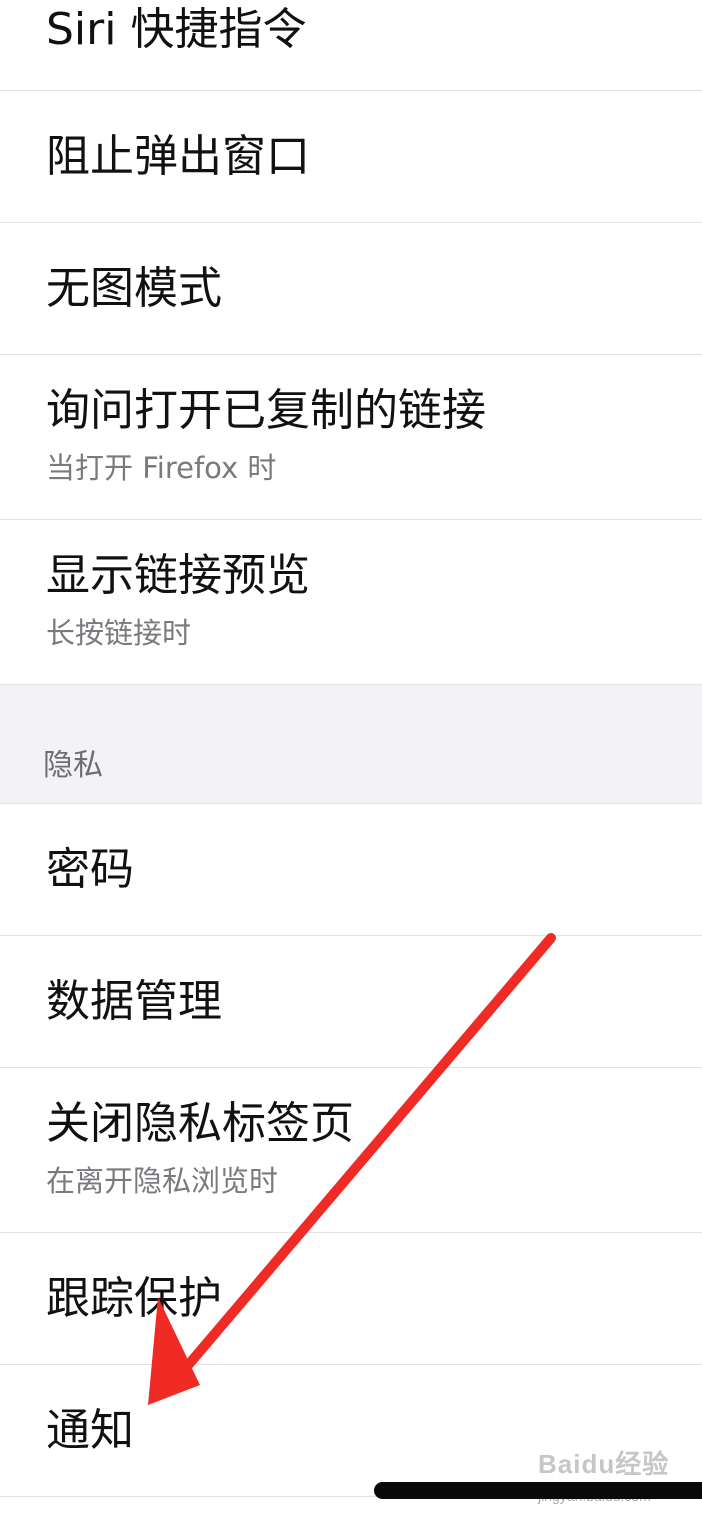 The height and width of the screenshot is (1519, 702). Describe the element at coordinates (351, 1002) in the screenshot. I see `settings-item-data-management: 数据管理` at that location.